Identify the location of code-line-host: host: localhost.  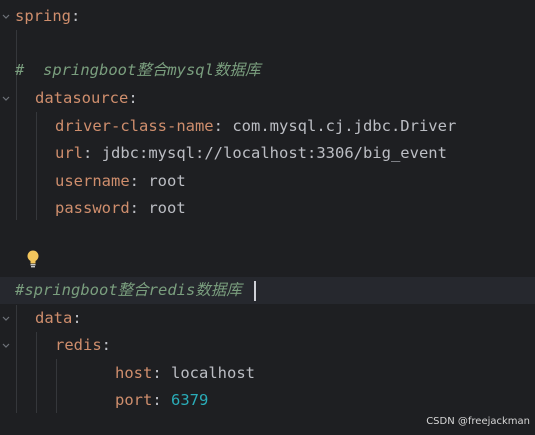
(267, 373).